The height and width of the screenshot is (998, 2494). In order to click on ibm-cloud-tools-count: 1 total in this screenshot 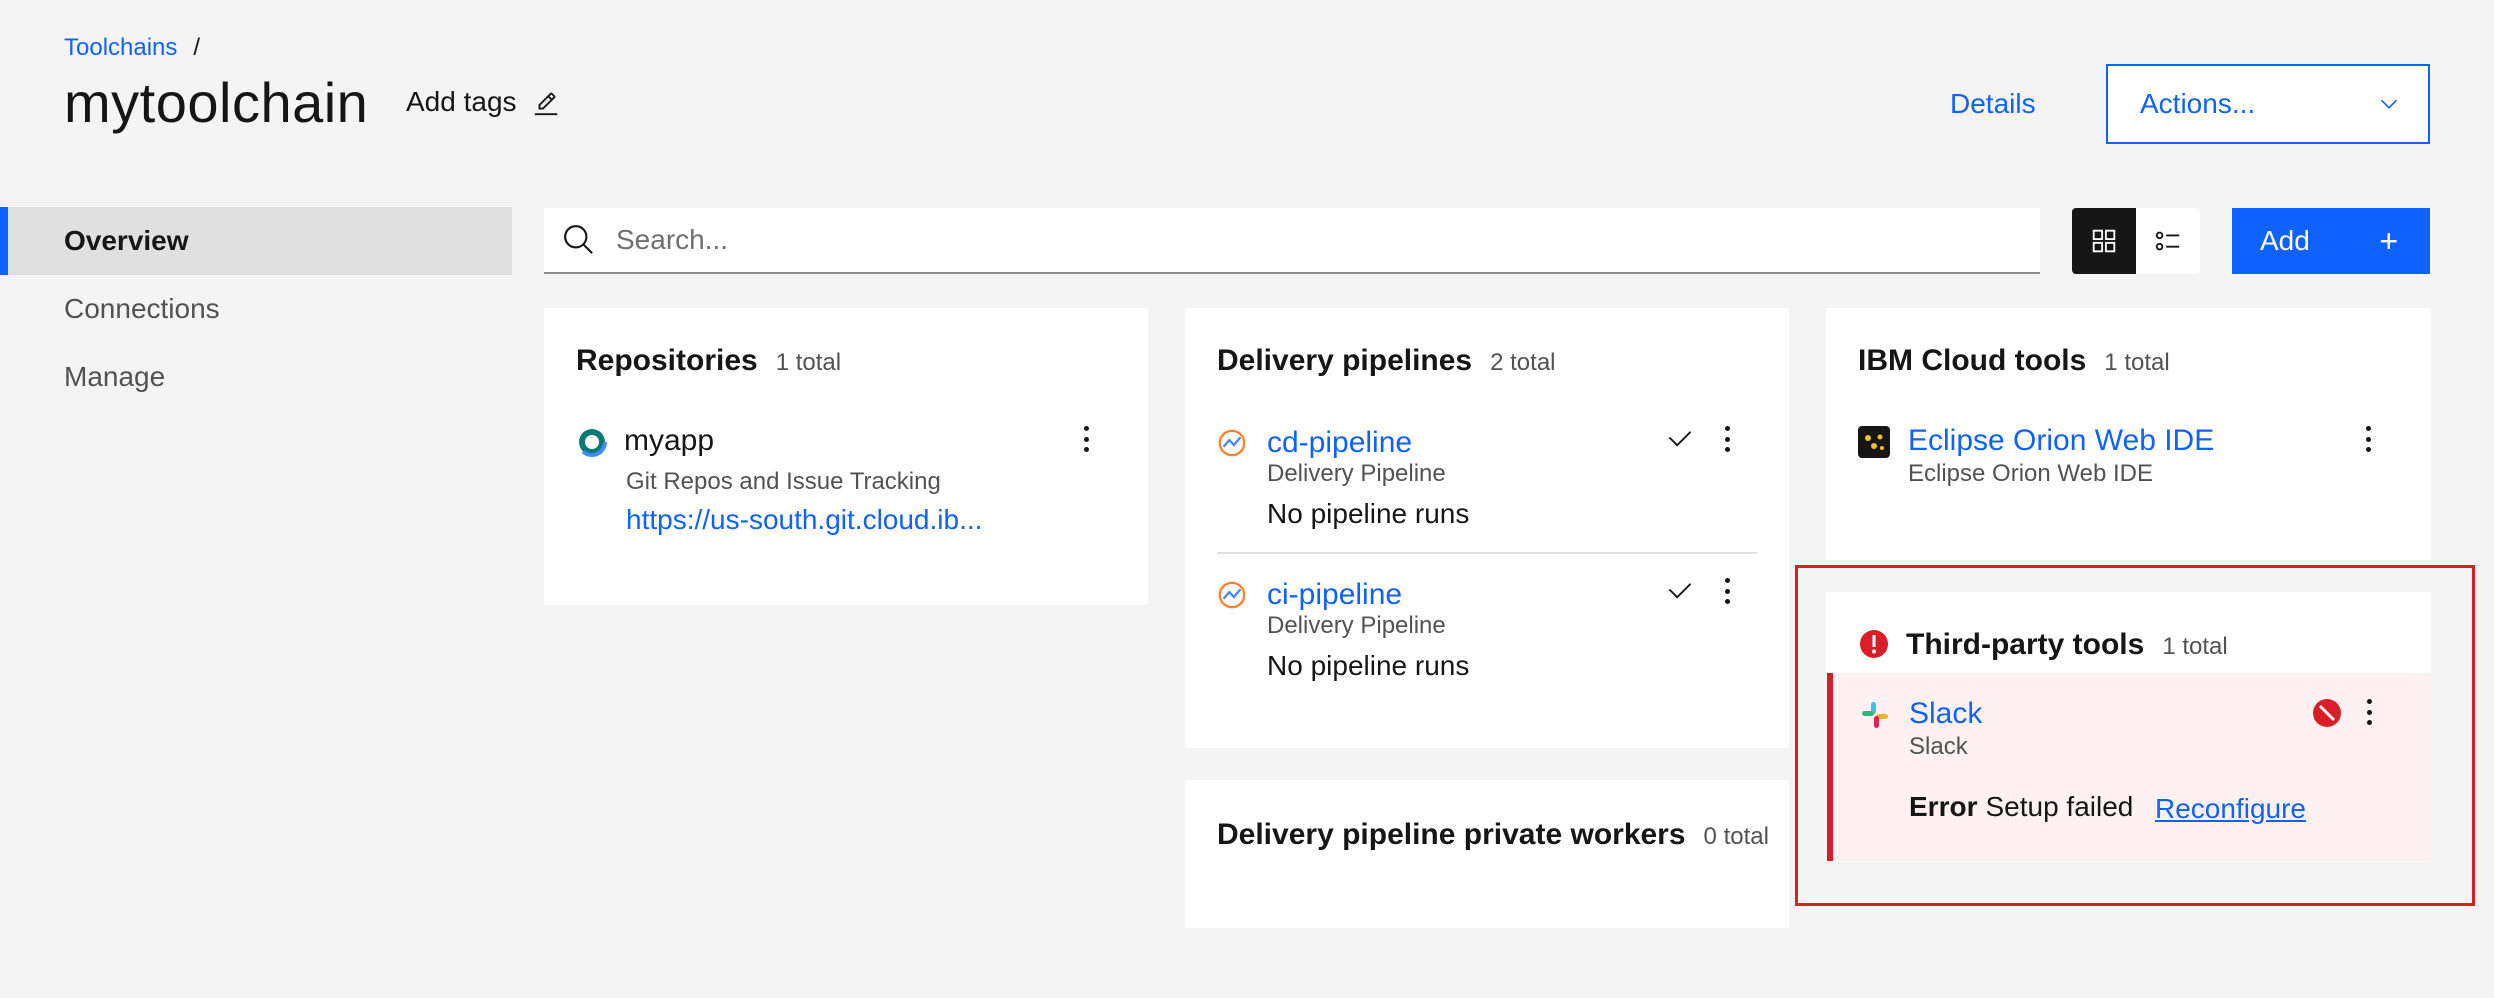, I will do `click(2137, 362)`.